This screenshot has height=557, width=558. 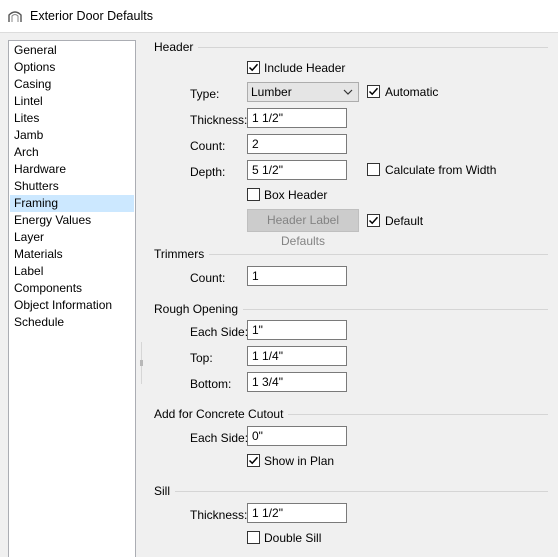 I want to click on splitter-grip-dot, so click(x=141, y=363).